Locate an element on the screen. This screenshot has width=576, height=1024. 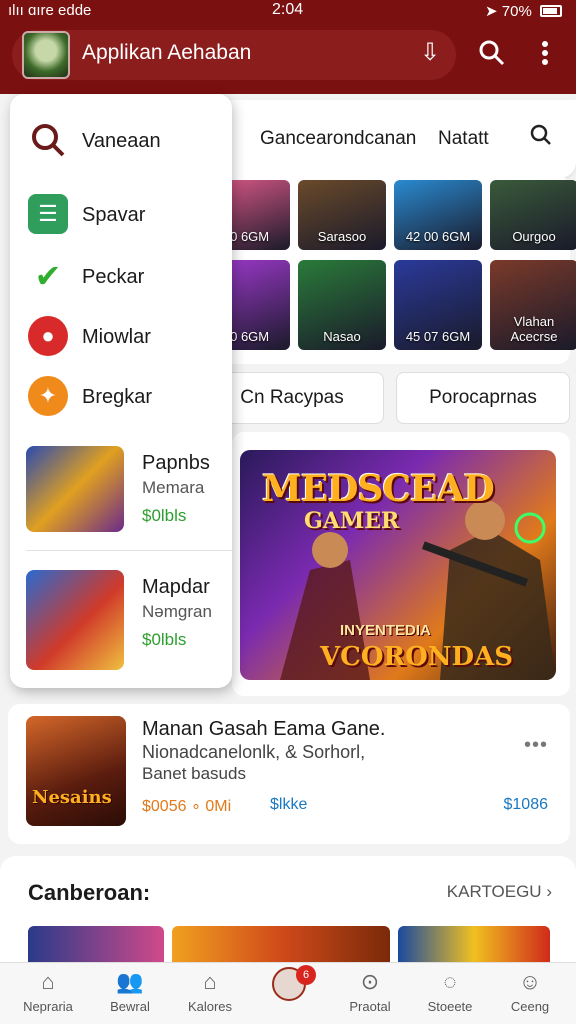
game-name: Papnbs is located at coordinates (176, 463).